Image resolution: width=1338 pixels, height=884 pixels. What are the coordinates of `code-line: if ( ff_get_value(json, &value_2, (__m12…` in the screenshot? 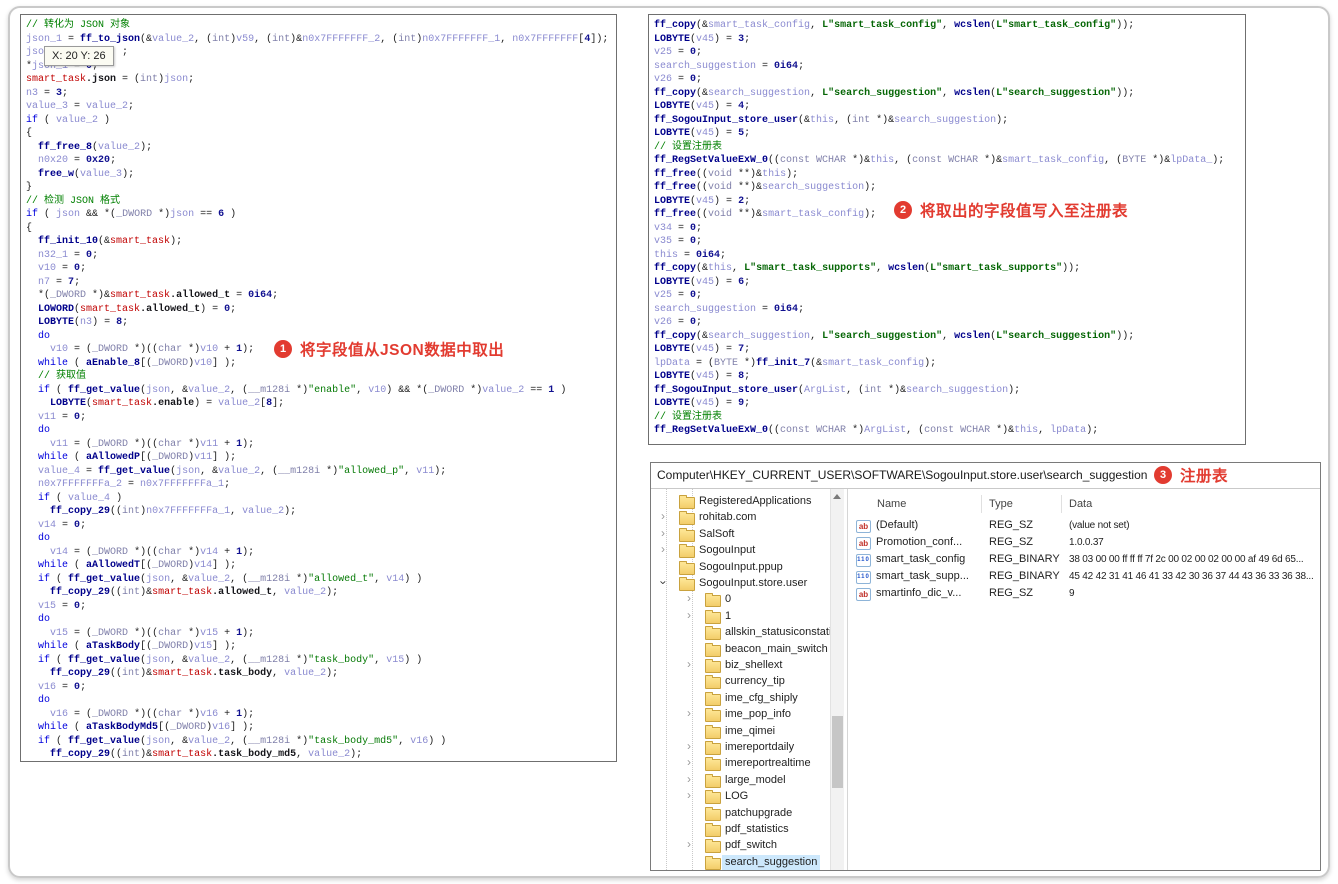 It's located at (242, 741).